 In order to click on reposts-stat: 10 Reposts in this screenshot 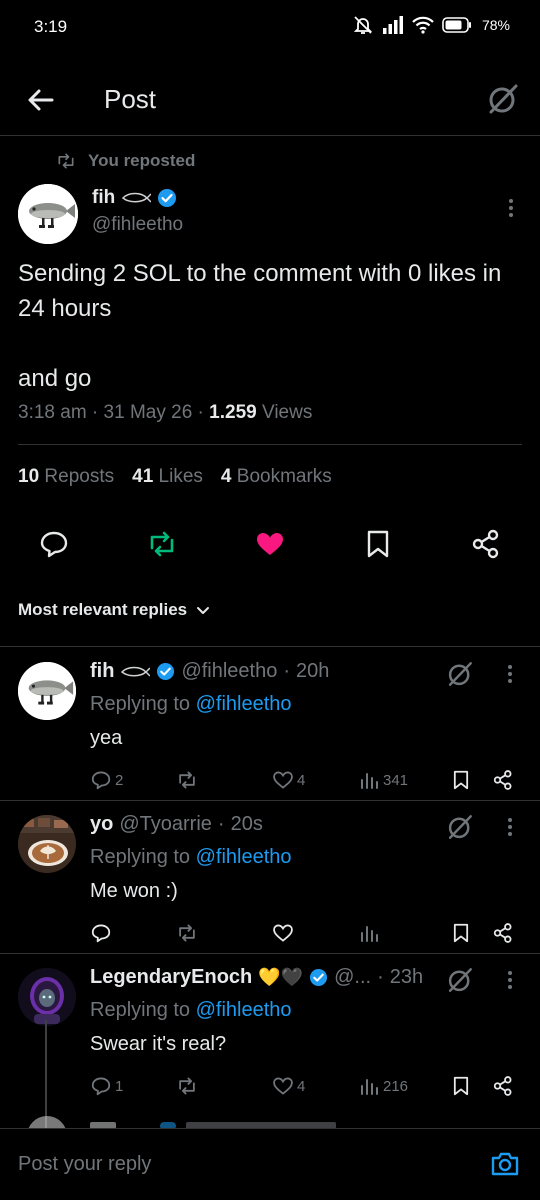, I will do `click(66, 477)`.